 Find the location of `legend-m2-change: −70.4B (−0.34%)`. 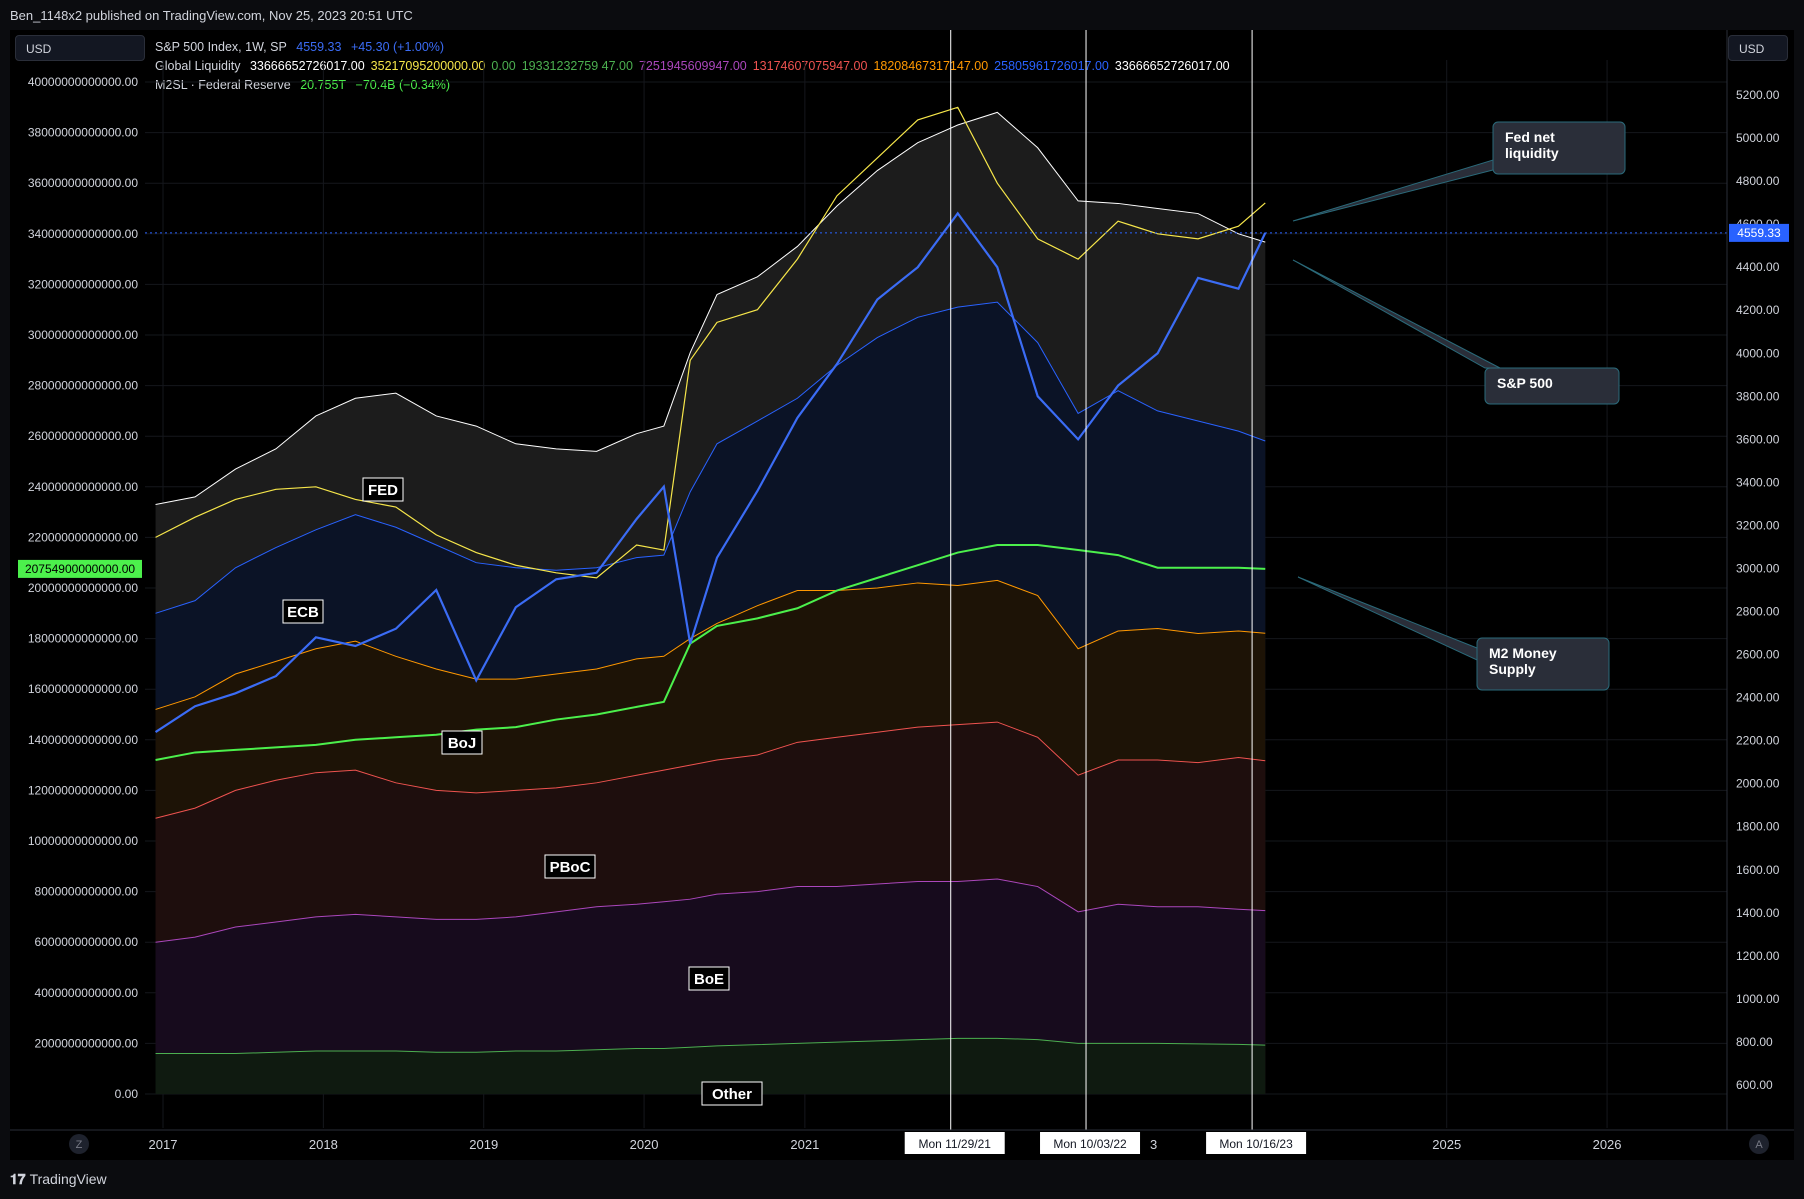

legend-m2-change: −70.4B (−0.34%) is located at coordinates (403, 85).